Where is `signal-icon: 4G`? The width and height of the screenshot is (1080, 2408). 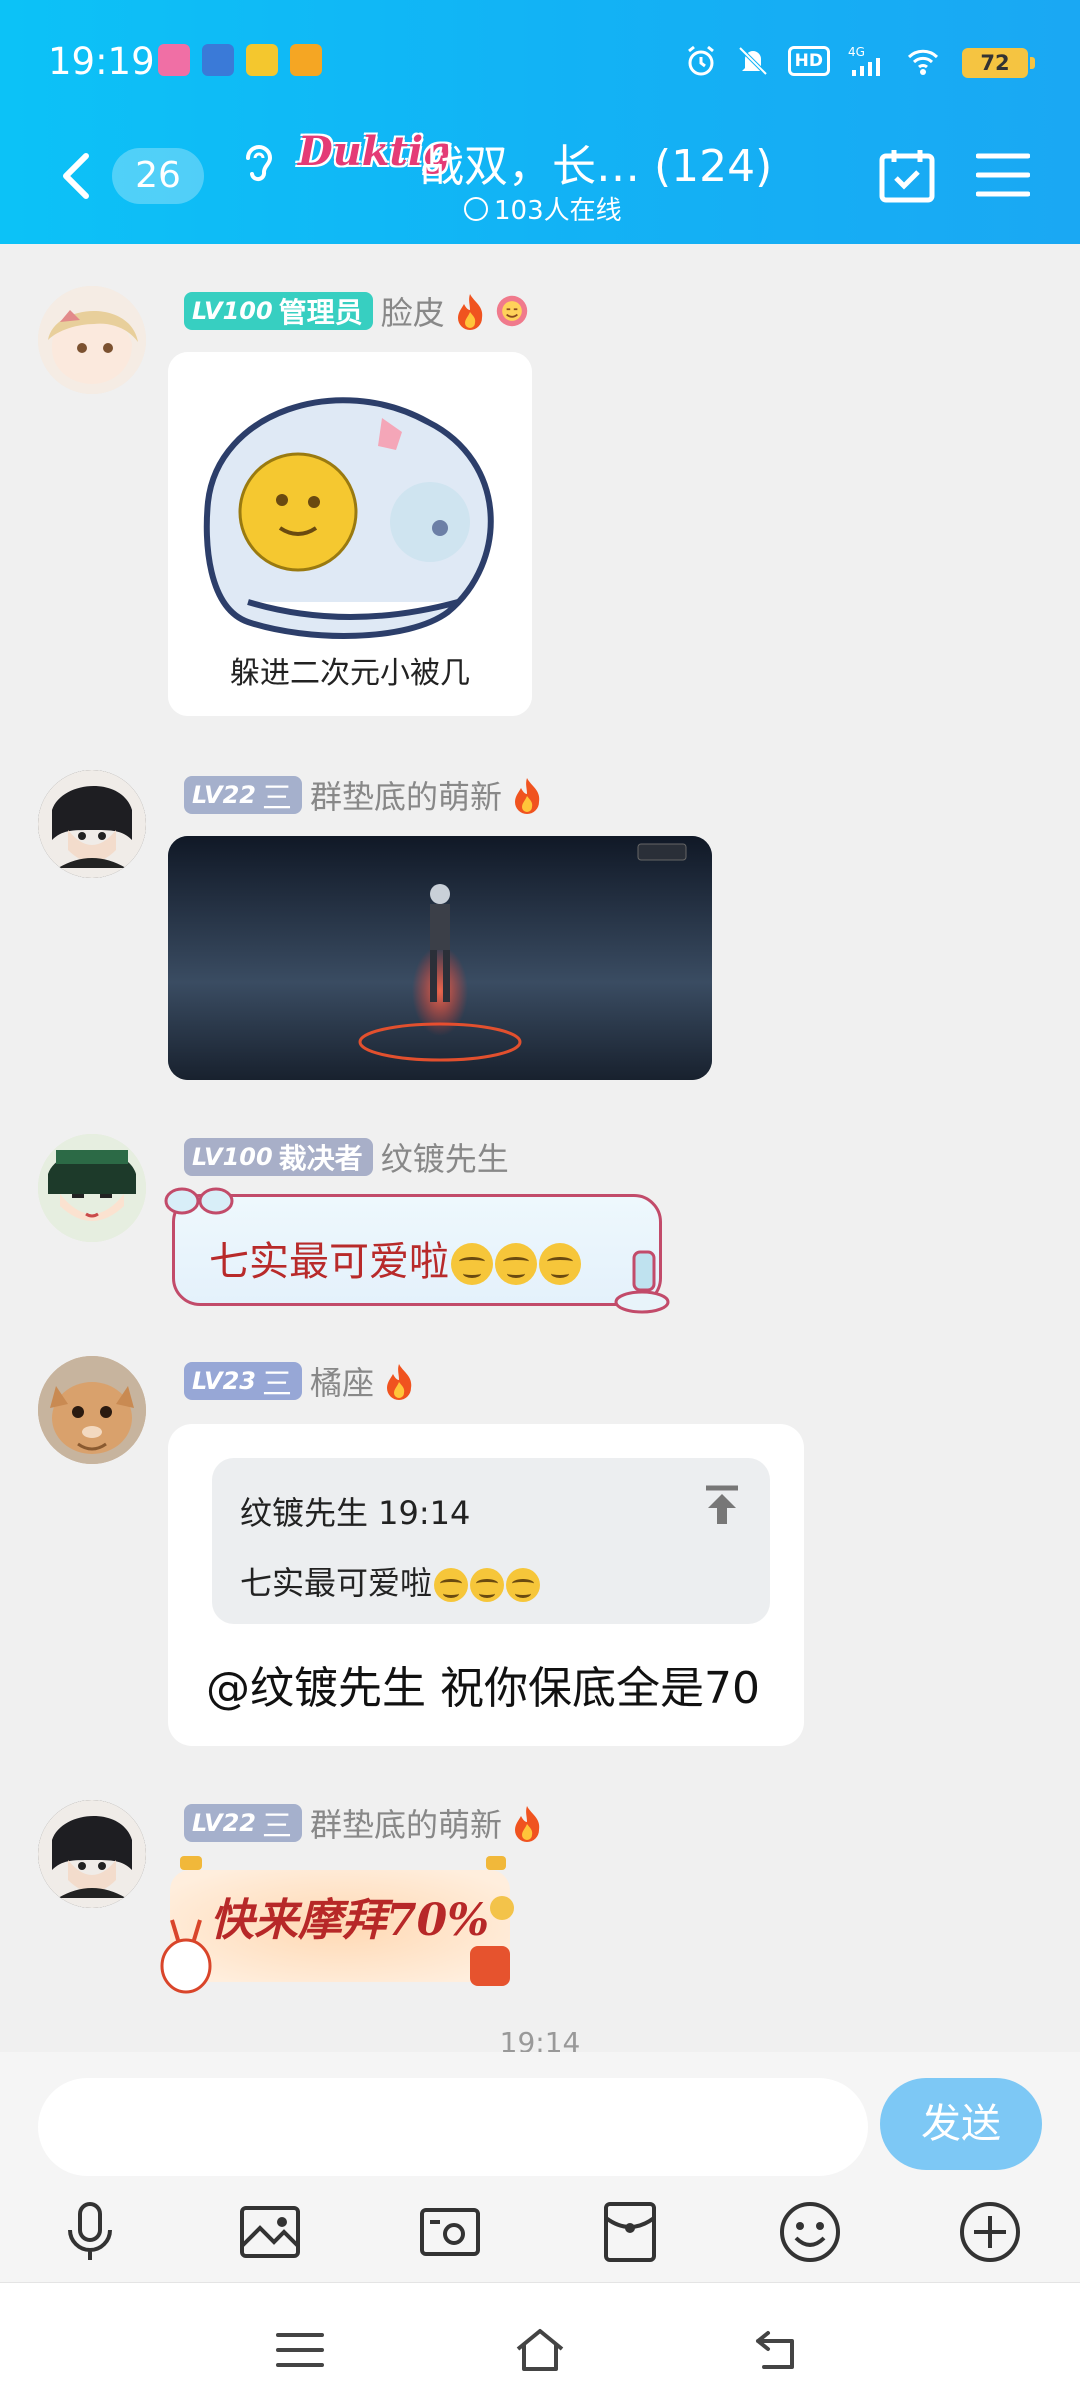 signal-icon: 4G is located at coordinates (864, 60).